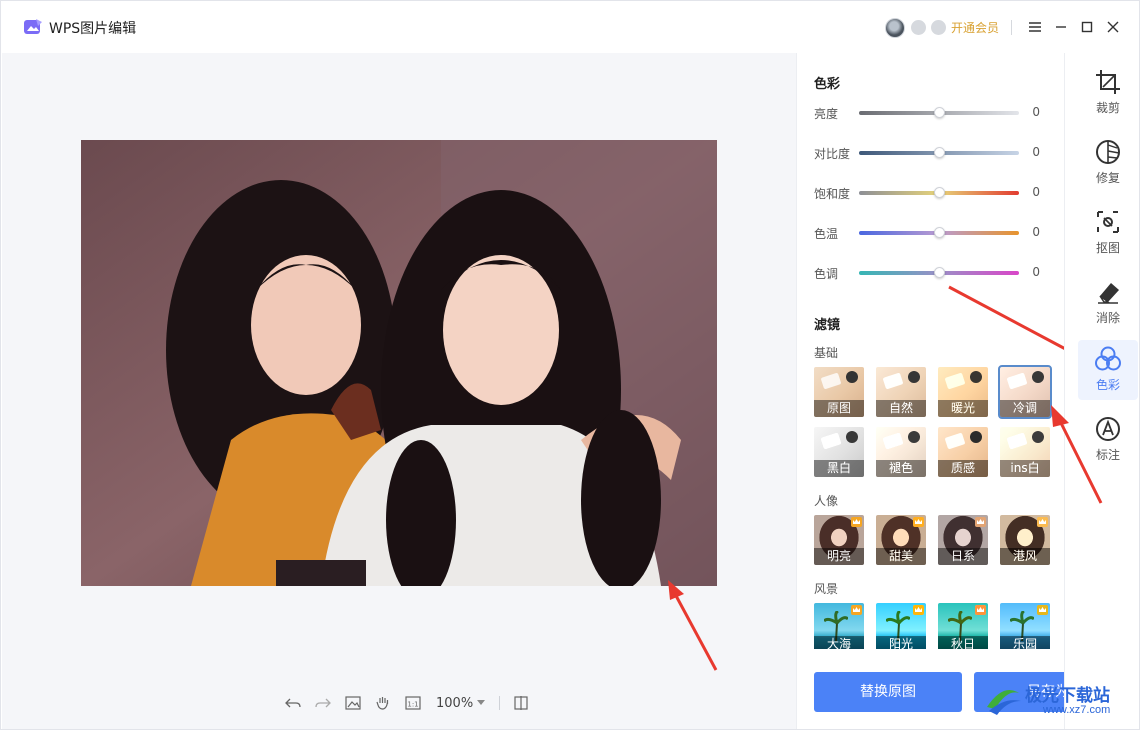  I want to click on filter-thumb-autumn: 秋日, so click(963, 626).